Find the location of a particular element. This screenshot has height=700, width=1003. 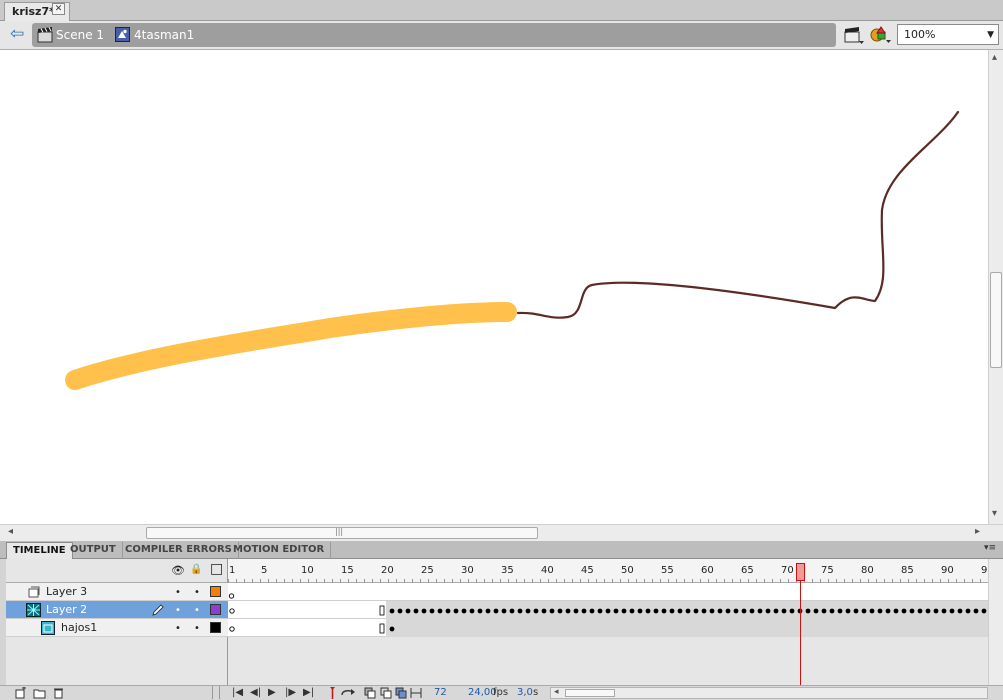

layer-row-hajos1: hajos1 • • is located at coordinates (117, 628).